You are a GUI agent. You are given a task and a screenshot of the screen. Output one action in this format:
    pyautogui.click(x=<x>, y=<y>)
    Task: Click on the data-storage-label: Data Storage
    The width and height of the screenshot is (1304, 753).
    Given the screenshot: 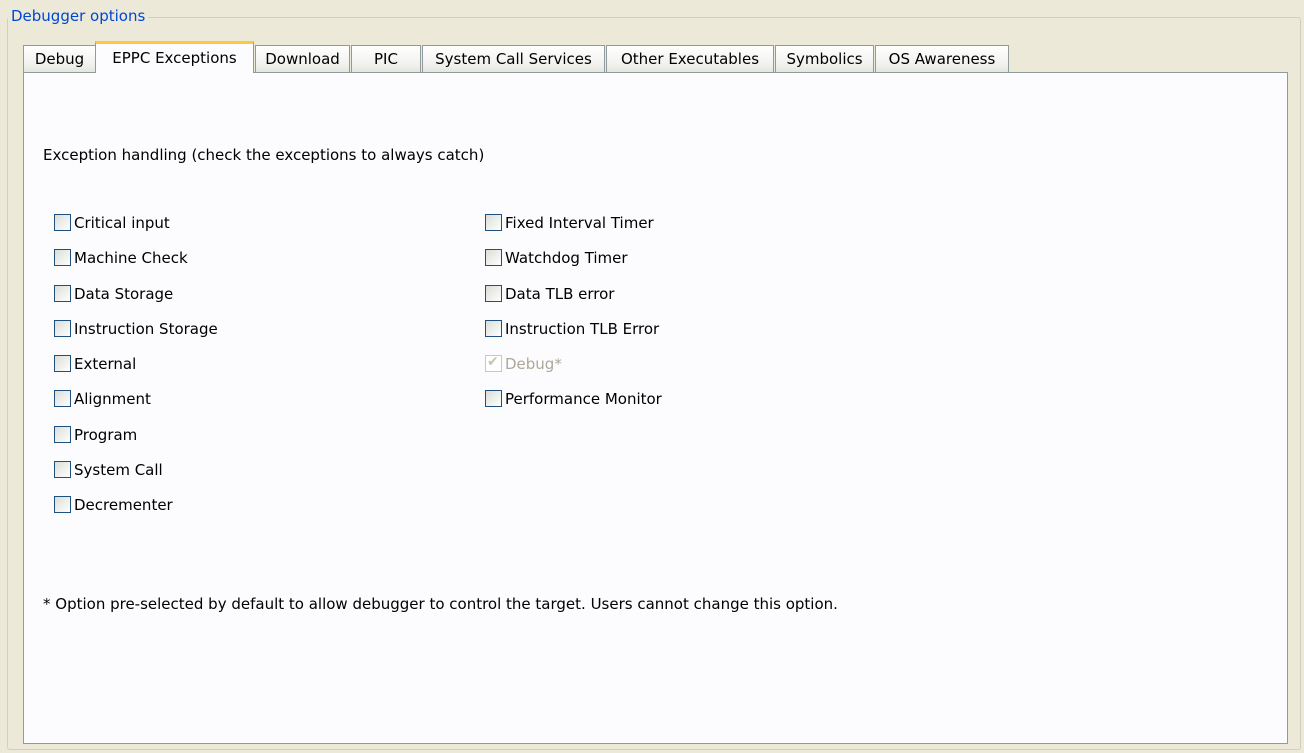 What is the action you would take?
    pyautogui.click(x=123, y=294)
    